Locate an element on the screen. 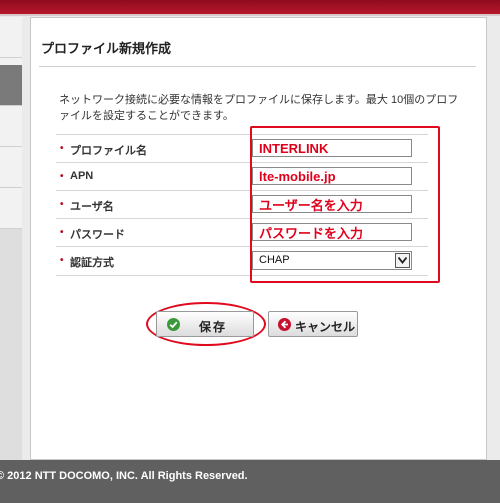 The height and width of the screenshot is (503, 500). right-margin is located at coordinates (493, 238).